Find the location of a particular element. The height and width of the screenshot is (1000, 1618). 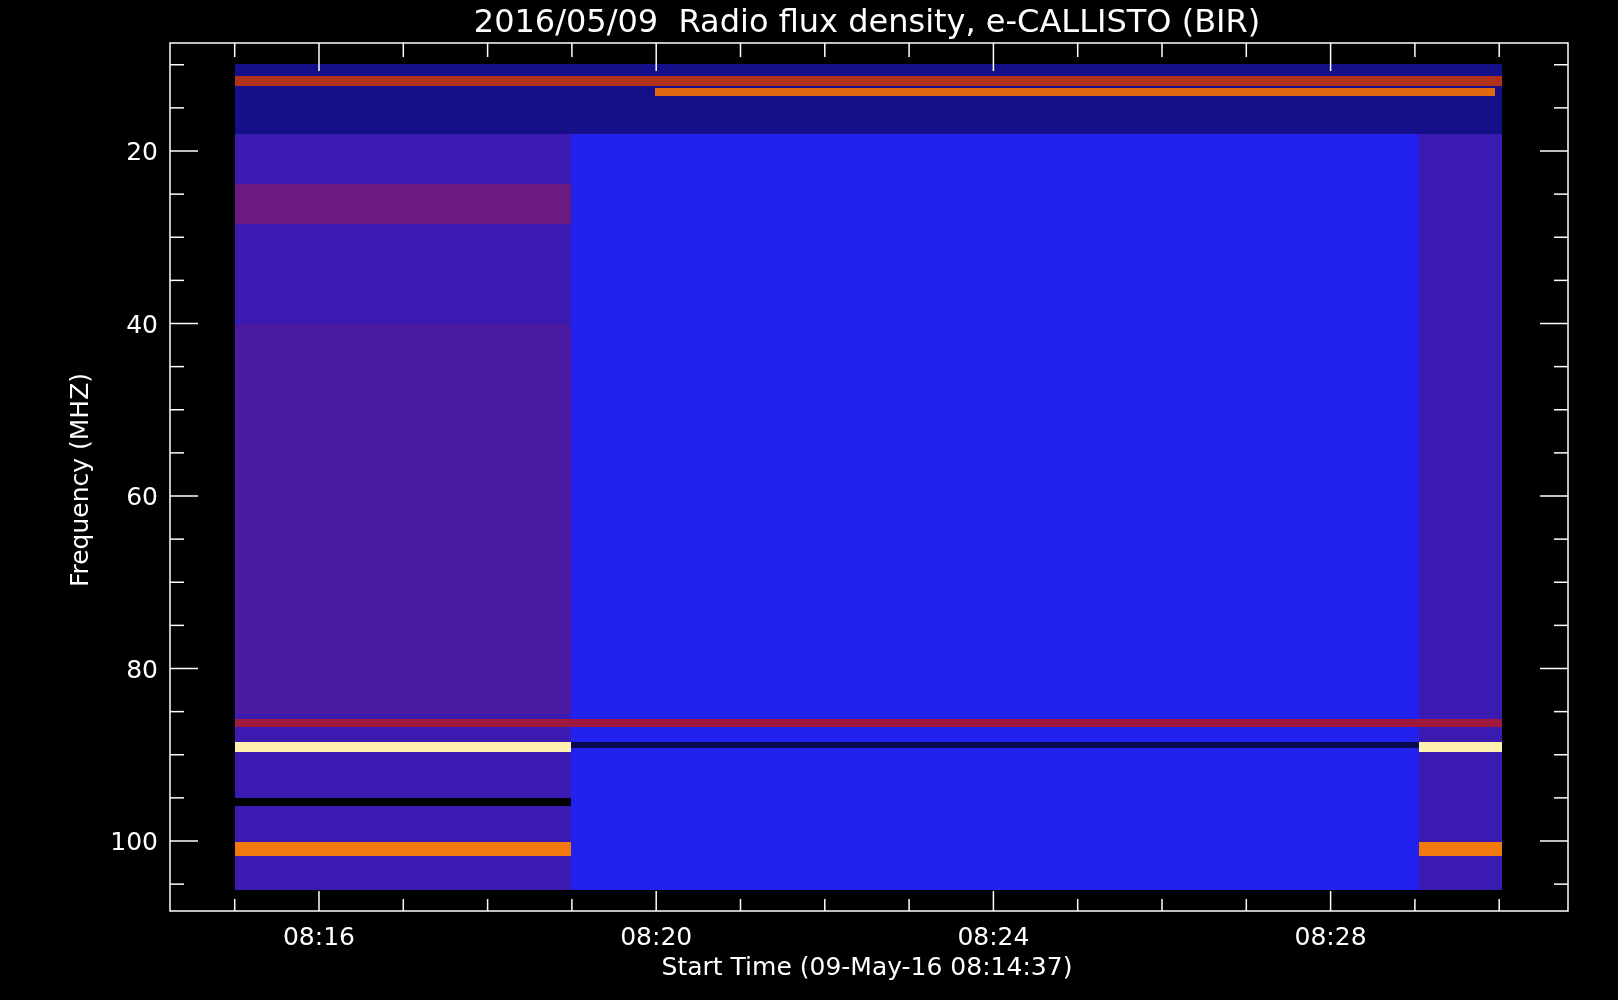

axis-tick-label: 100 is located at coordinates (134, 841).